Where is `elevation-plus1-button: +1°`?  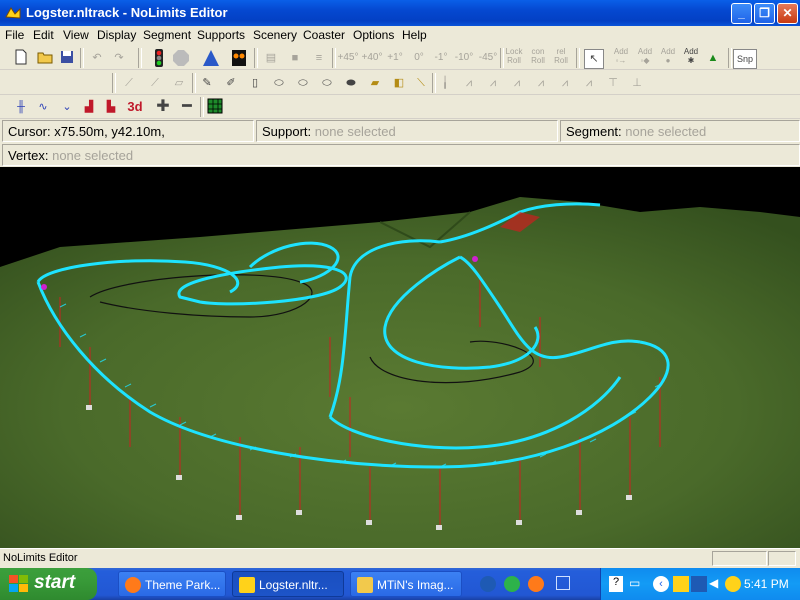
elevation-plus1-button: +1° is located at coordinates (395, 58).